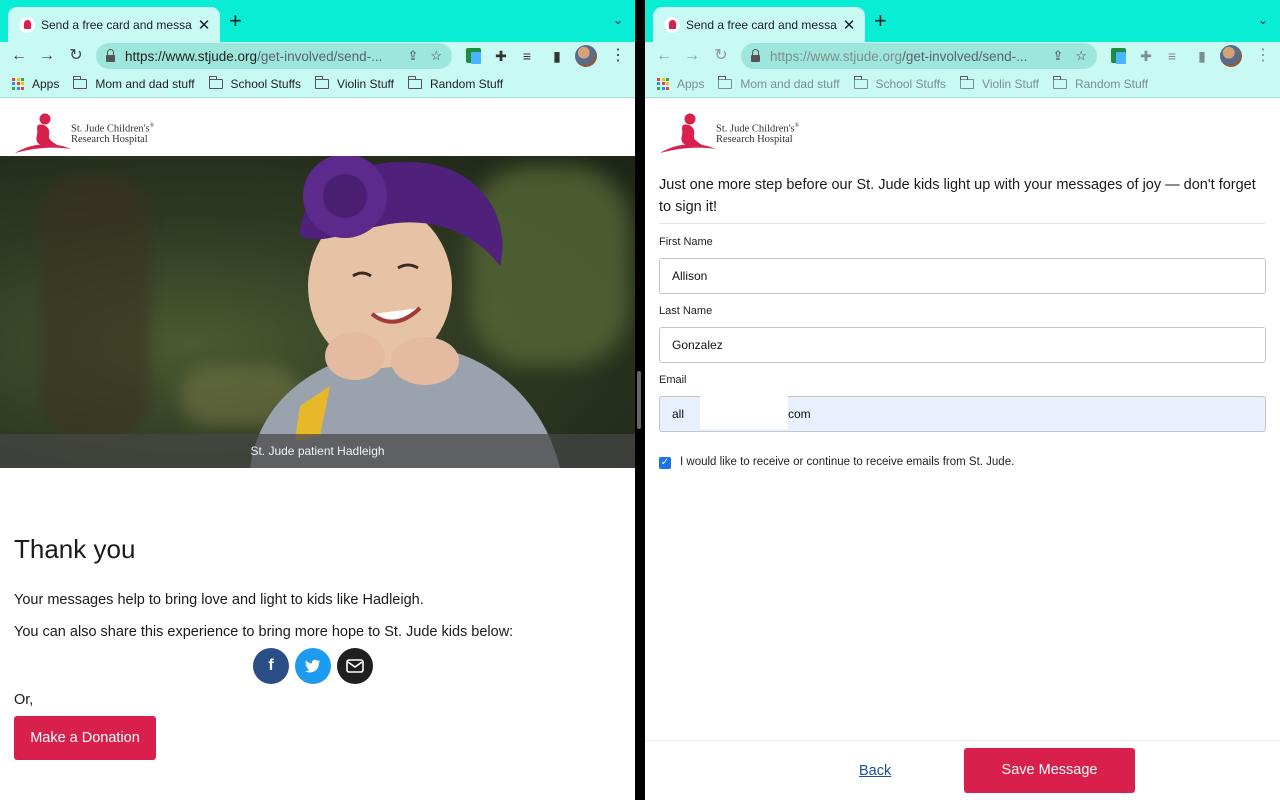  What do you see at coordinates (673, 380) in the screenshot?
I see `email-label: Email` at bounding box center [673, 380].